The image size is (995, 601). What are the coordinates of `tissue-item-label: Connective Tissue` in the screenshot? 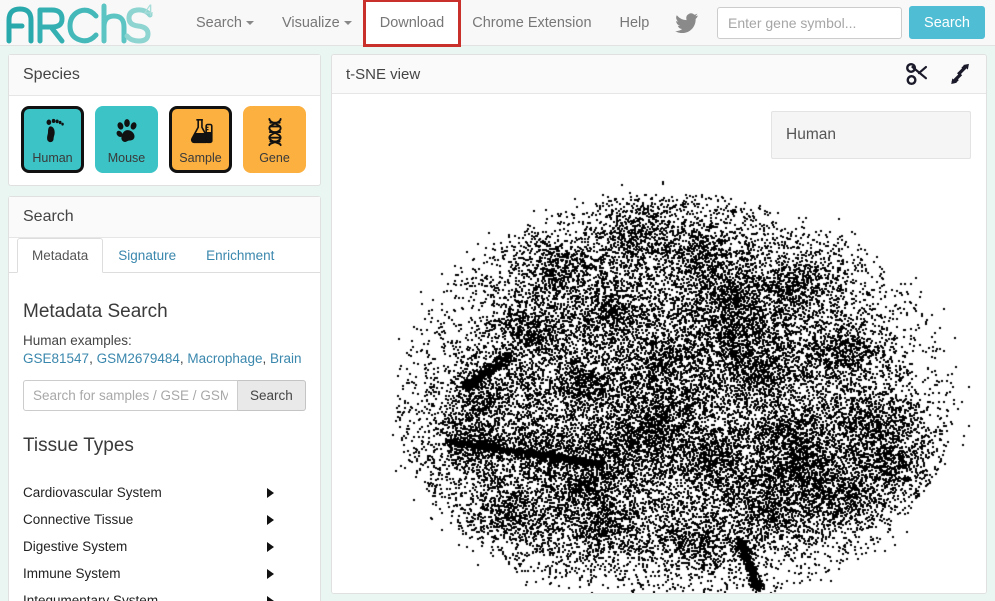 It's located at (78, 519).